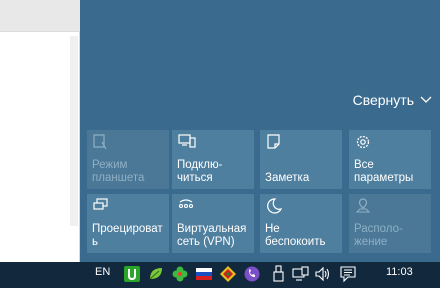 This screenshot has width=440, height=288. Describe the element at coordinates (383, 100) in the screenshot. I see `collapse-label: Свернуть` at that location.